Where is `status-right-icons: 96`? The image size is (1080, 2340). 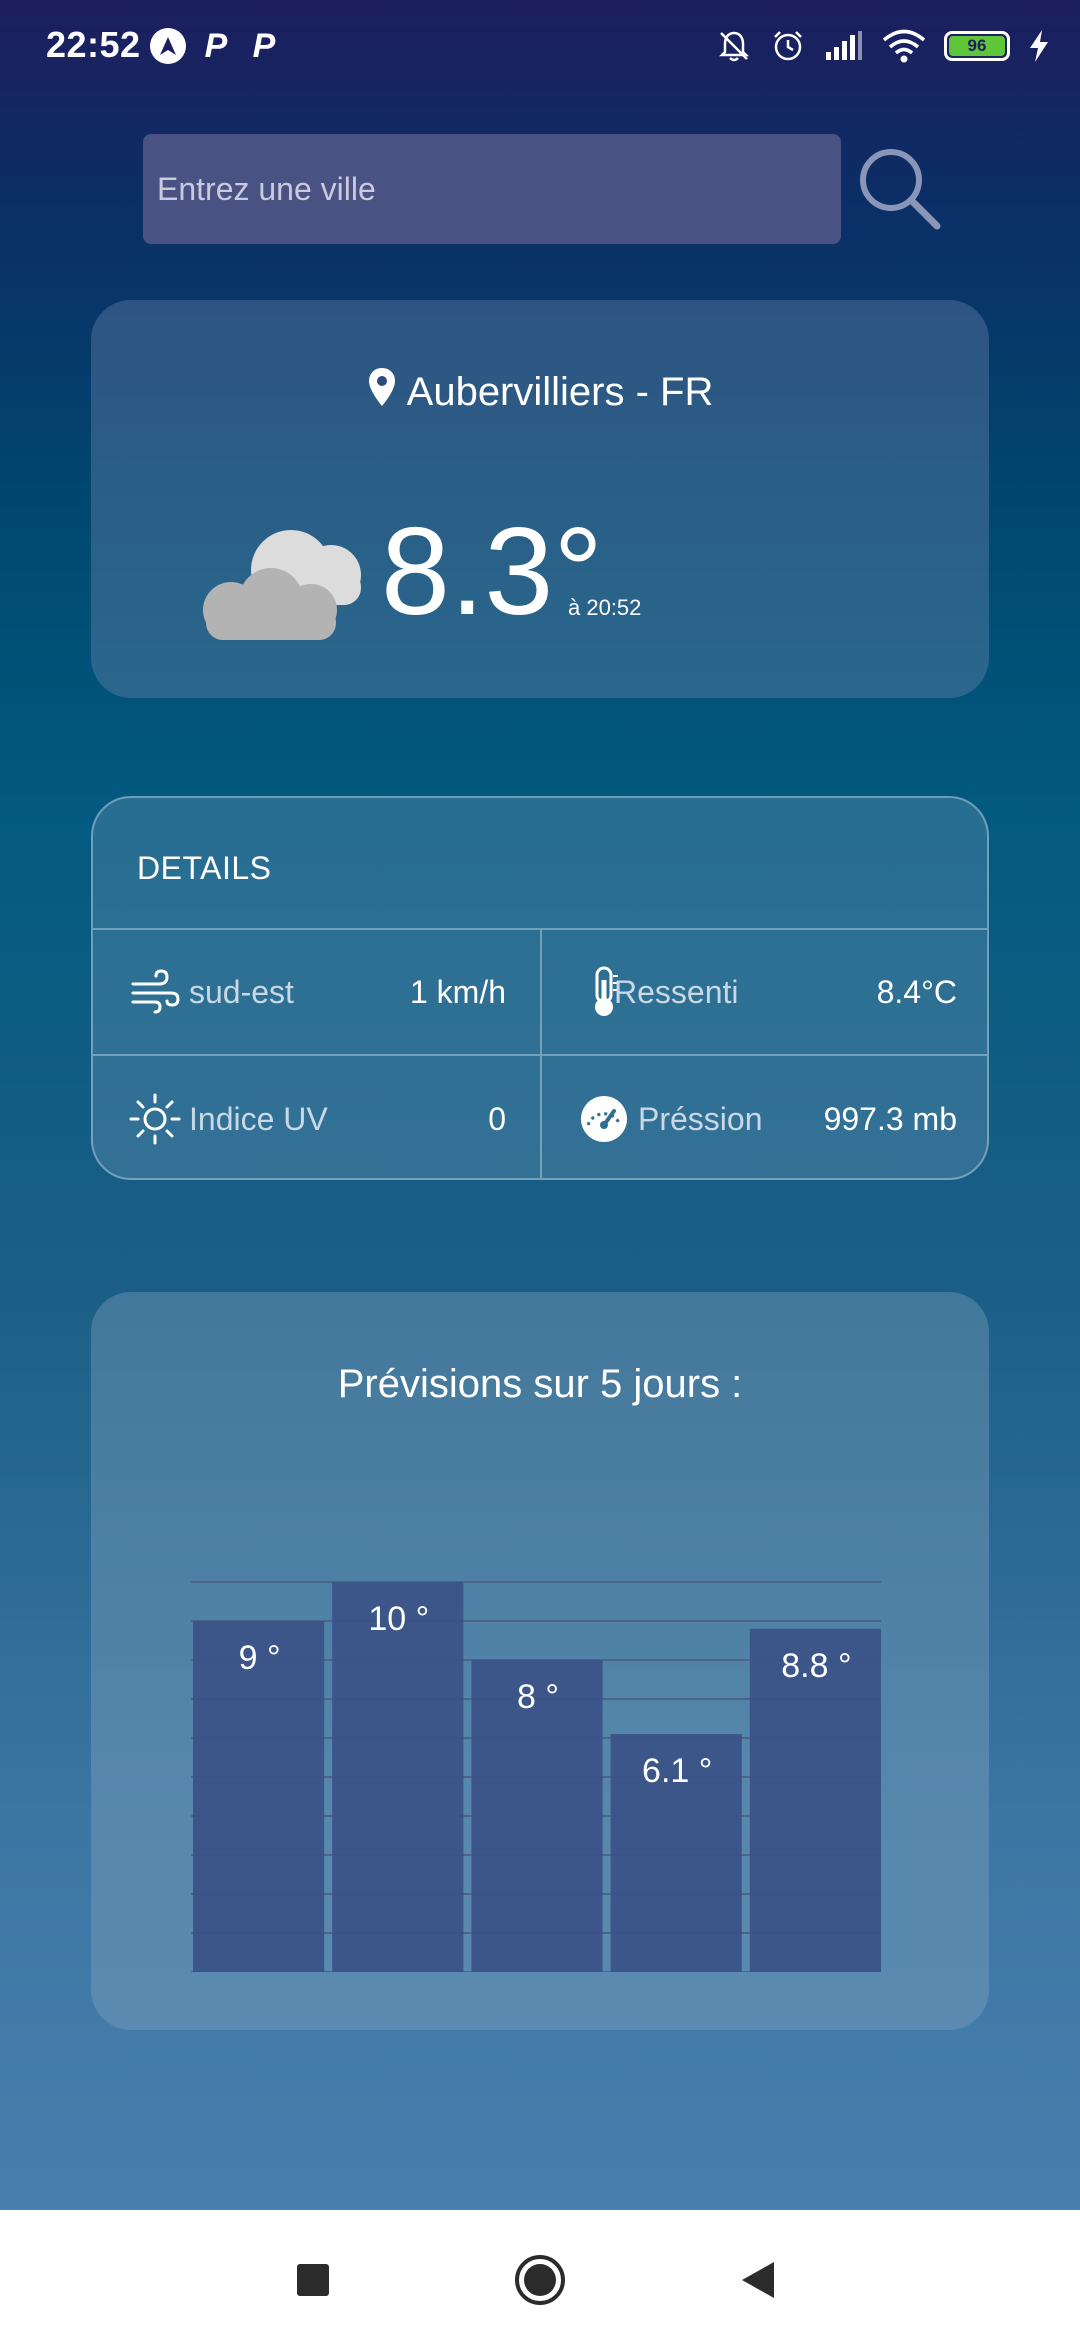
status-right-icons: 96 is located at coordinates (883, 46).